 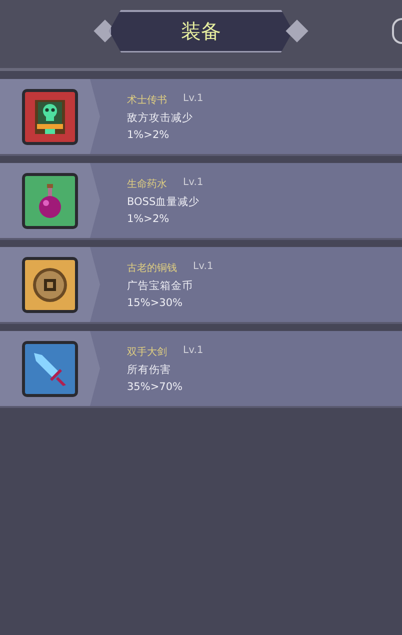 I want to click on item-effect: 广告宝箱金币, so click(x=160, y=285).